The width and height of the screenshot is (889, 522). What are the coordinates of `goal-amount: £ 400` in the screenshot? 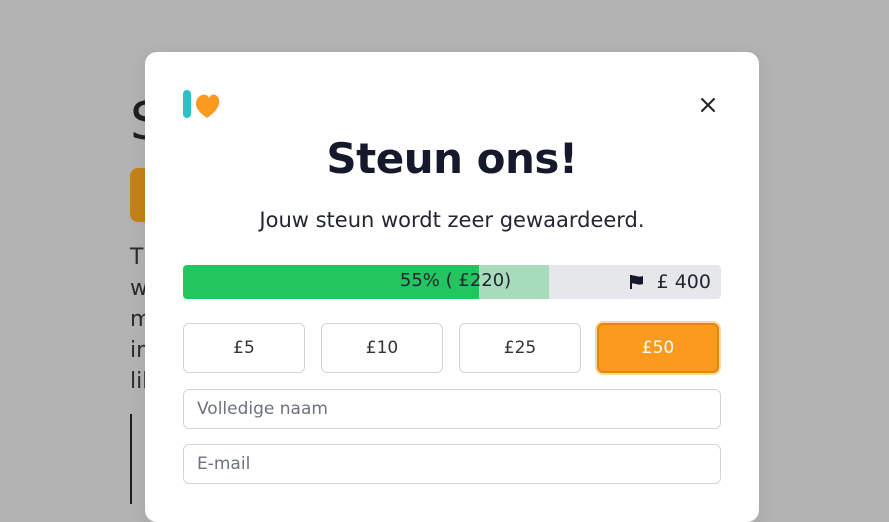 It's located at (670, 282).